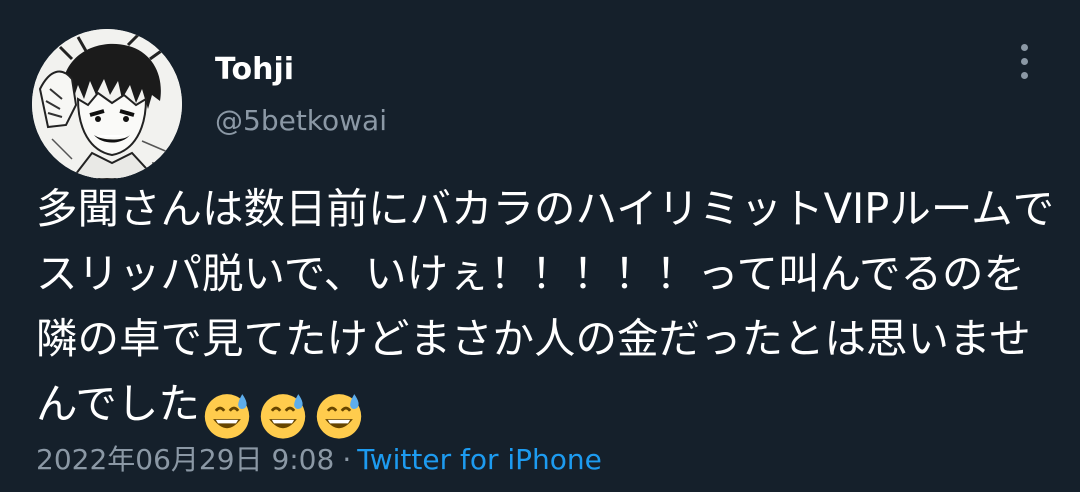  Describe the element at coordinates (479, 459) in the screenshot. I see `source-link: Twitter for iPhone` at that location.